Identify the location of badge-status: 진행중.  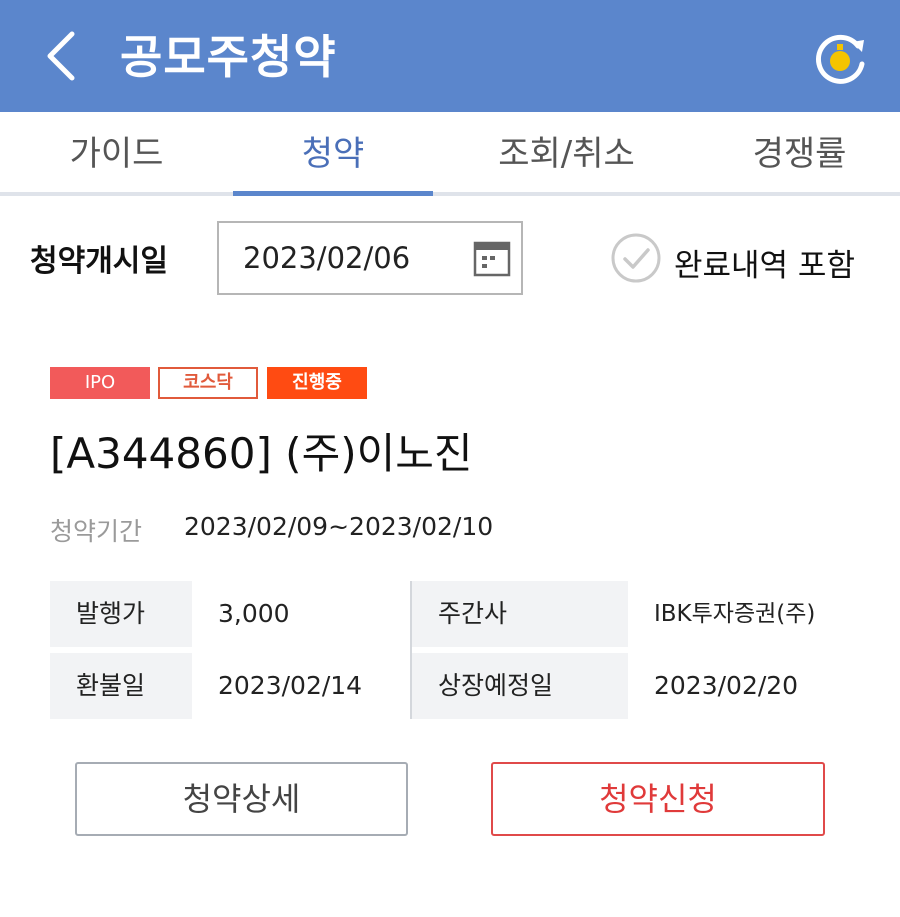
(317, 383).